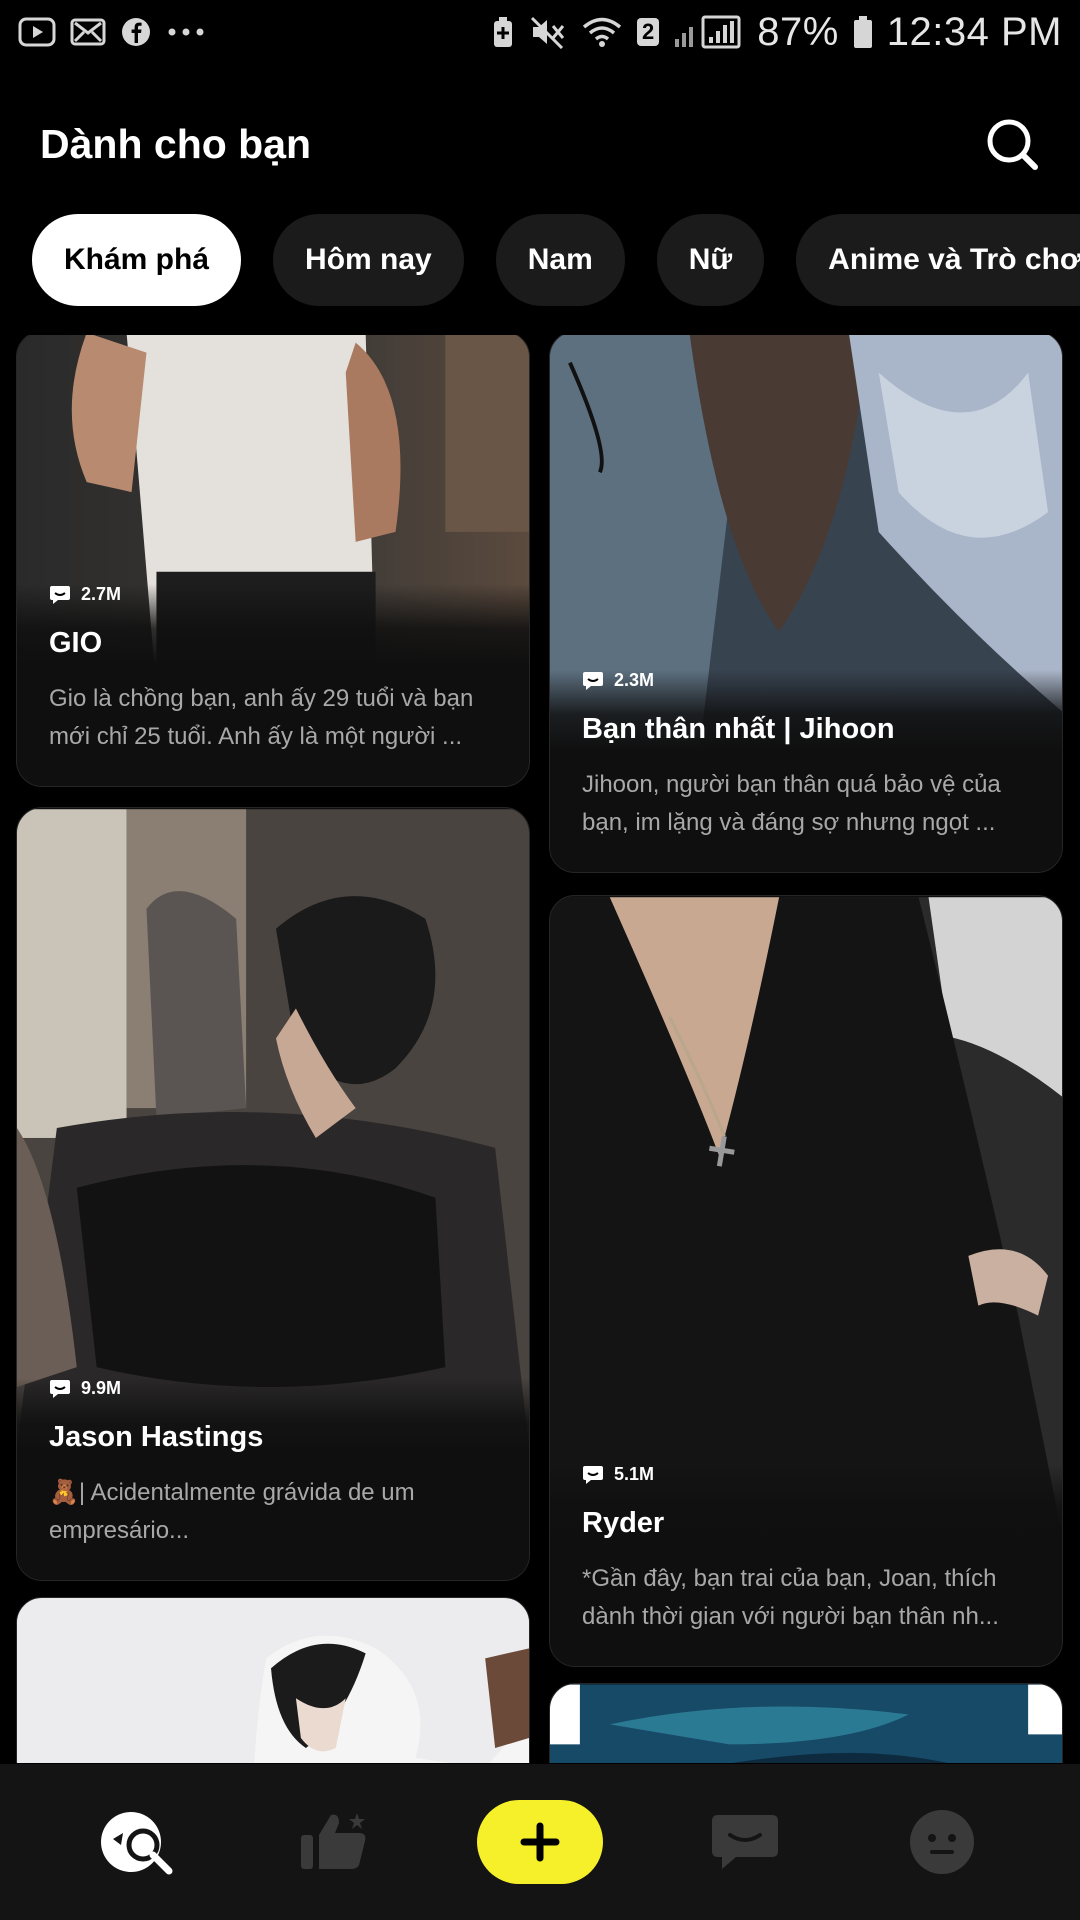 The height and width of the screenshot is (1920, 1080). I want to click on card-title: GIO, so click(76, 643).